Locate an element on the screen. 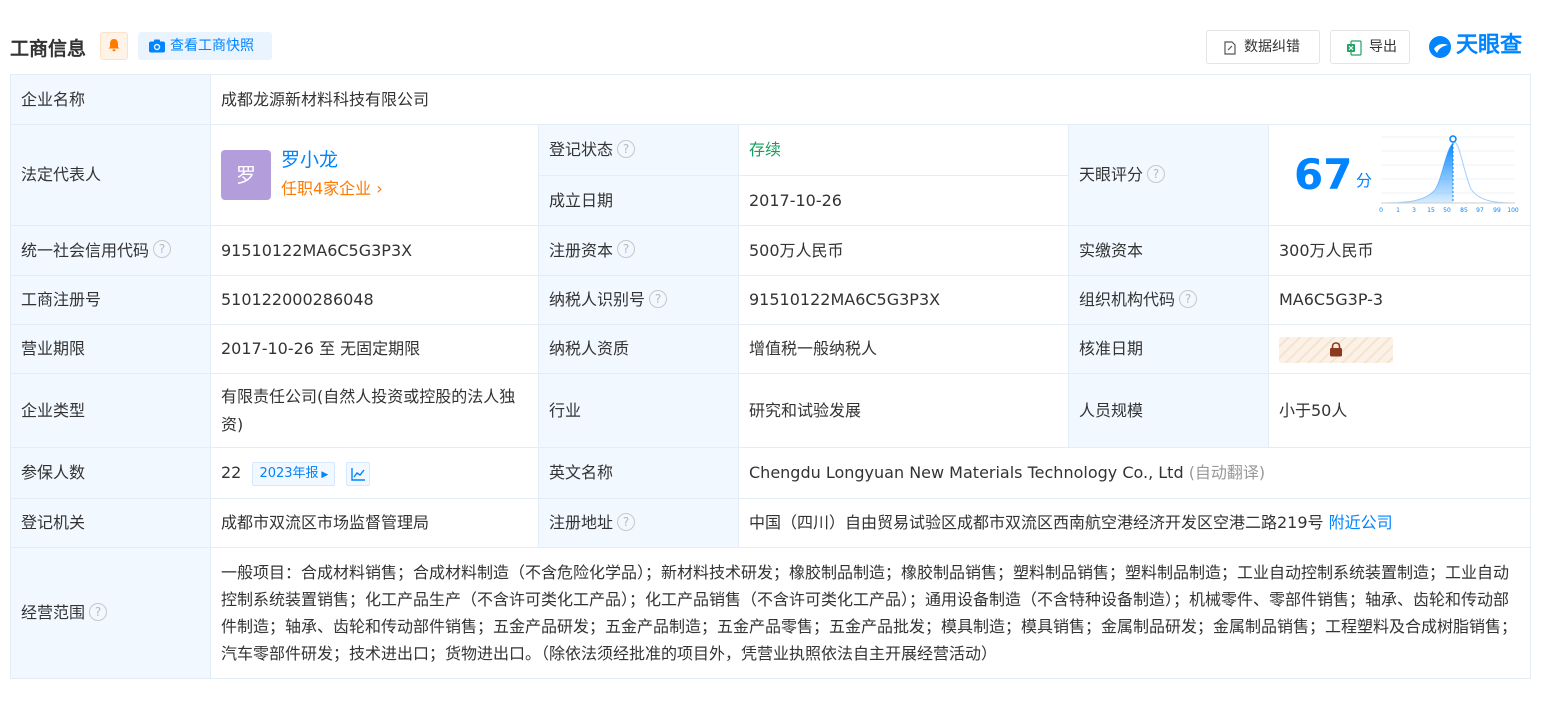 This screenshot has width=1541, height=705. score-tick-labels: 0 1 3 15 50 85 97 99 100 is located at coordinates (1449, 210).